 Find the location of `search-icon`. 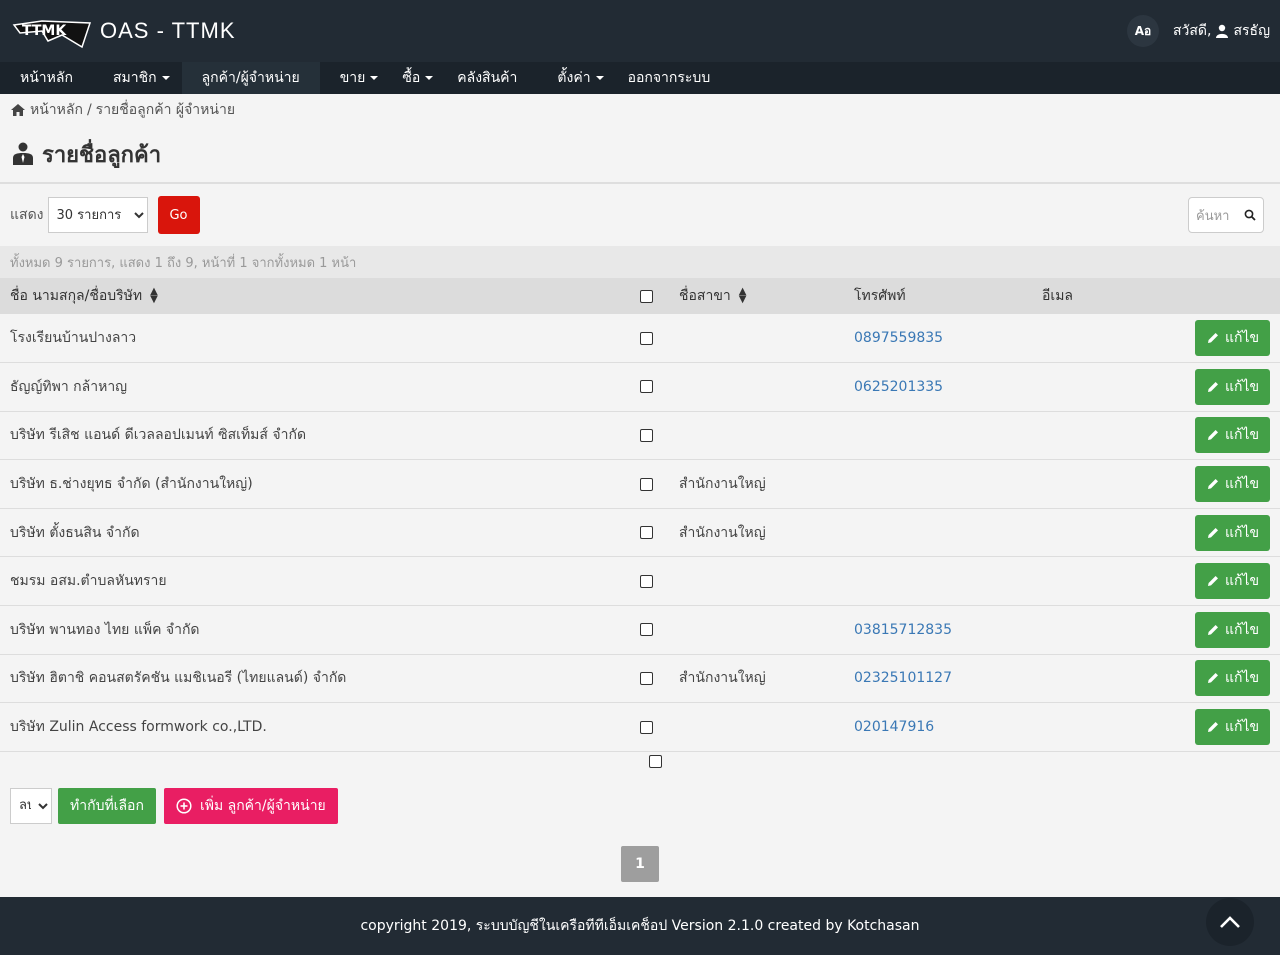

search-icon is located at coordinates (1250, 215).